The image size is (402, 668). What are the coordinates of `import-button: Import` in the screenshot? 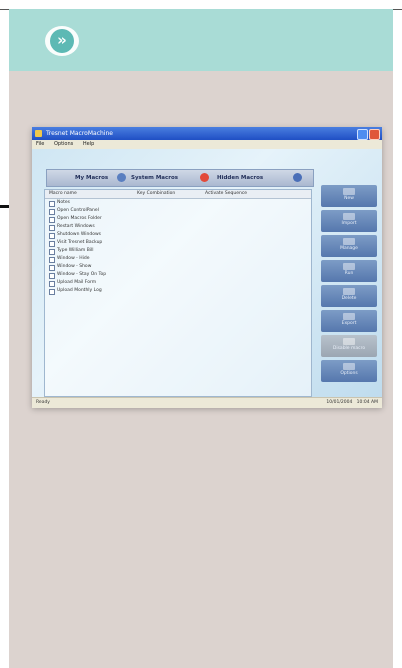 It's located at (349, 221).